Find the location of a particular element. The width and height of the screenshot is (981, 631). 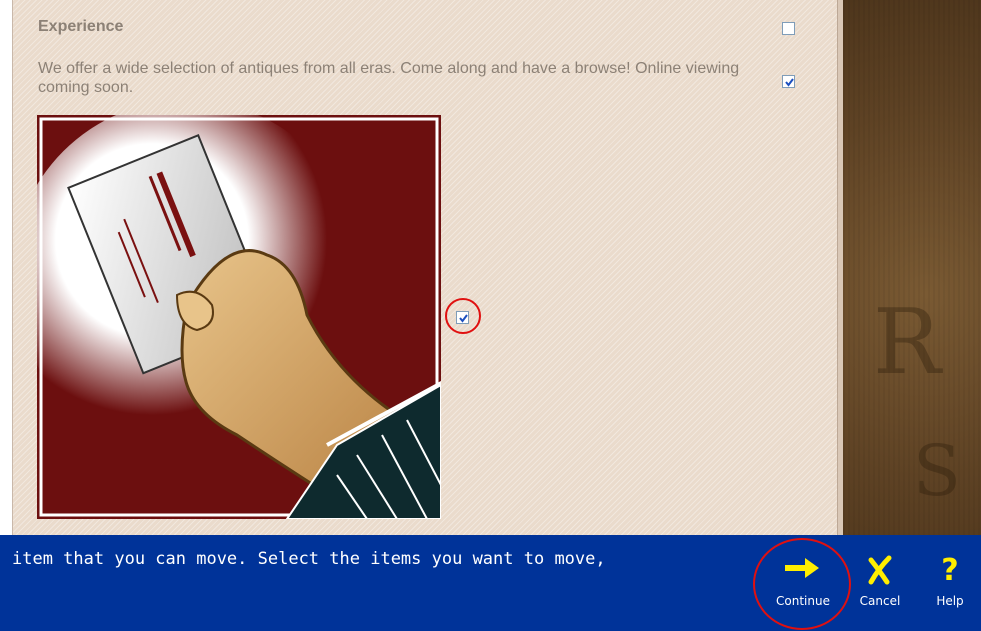

help-label: Help is located at coordinates (950, 601).